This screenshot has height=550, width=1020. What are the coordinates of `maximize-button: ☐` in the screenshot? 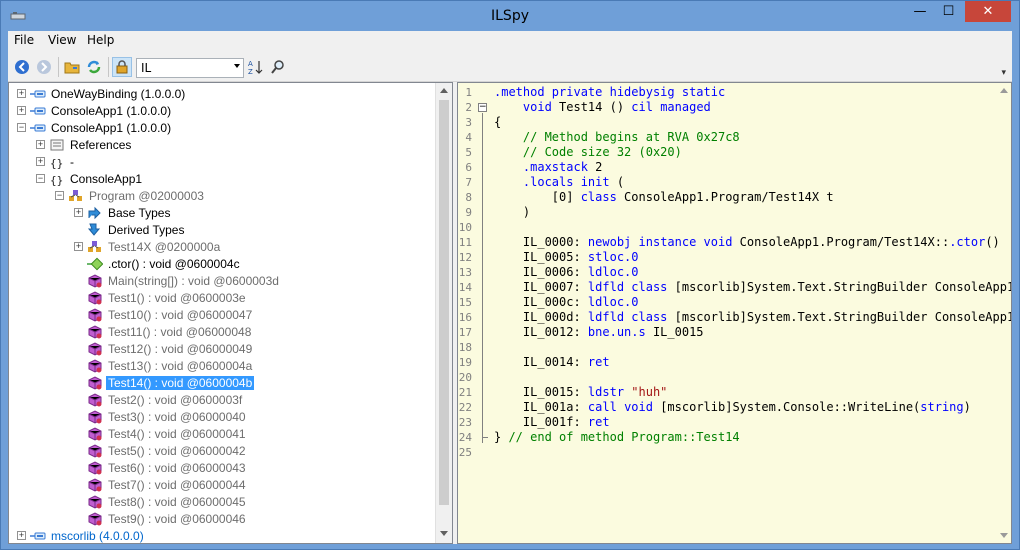 It's located at (948, 11).